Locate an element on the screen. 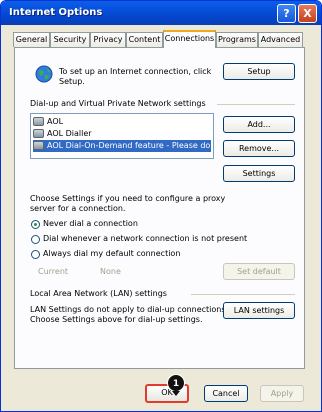  cancel-button: Cancel is located at coordinates (226, 393).